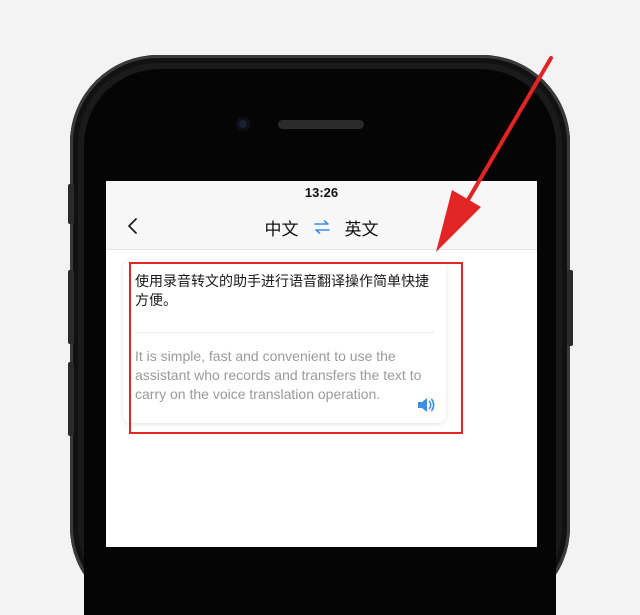 The height and width of the screenshot is (615, 640). I want to click on chevron-left-icon, so click(132, 226).